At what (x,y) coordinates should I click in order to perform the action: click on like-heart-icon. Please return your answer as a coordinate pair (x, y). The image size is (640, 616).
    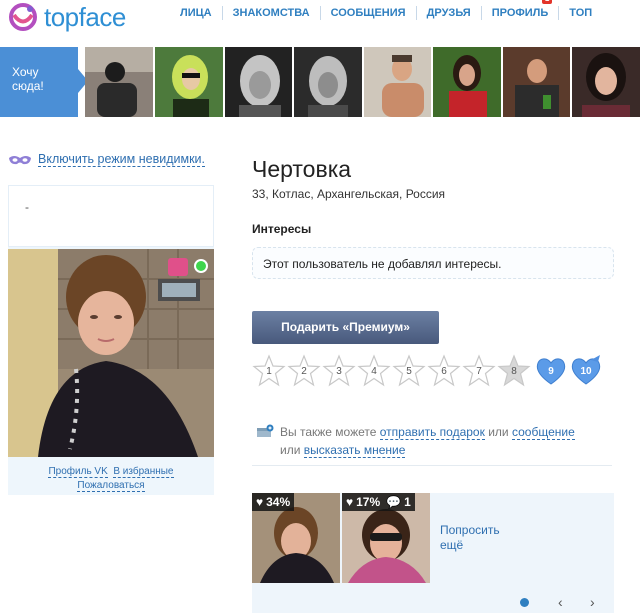
    Looking at the image, I should click on (178, 267).